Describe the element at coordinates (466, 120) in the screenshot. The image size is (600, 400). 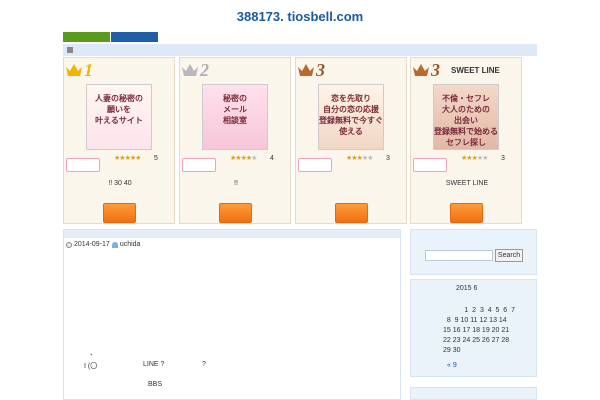
I see `banner-text: 出会い` at that location.